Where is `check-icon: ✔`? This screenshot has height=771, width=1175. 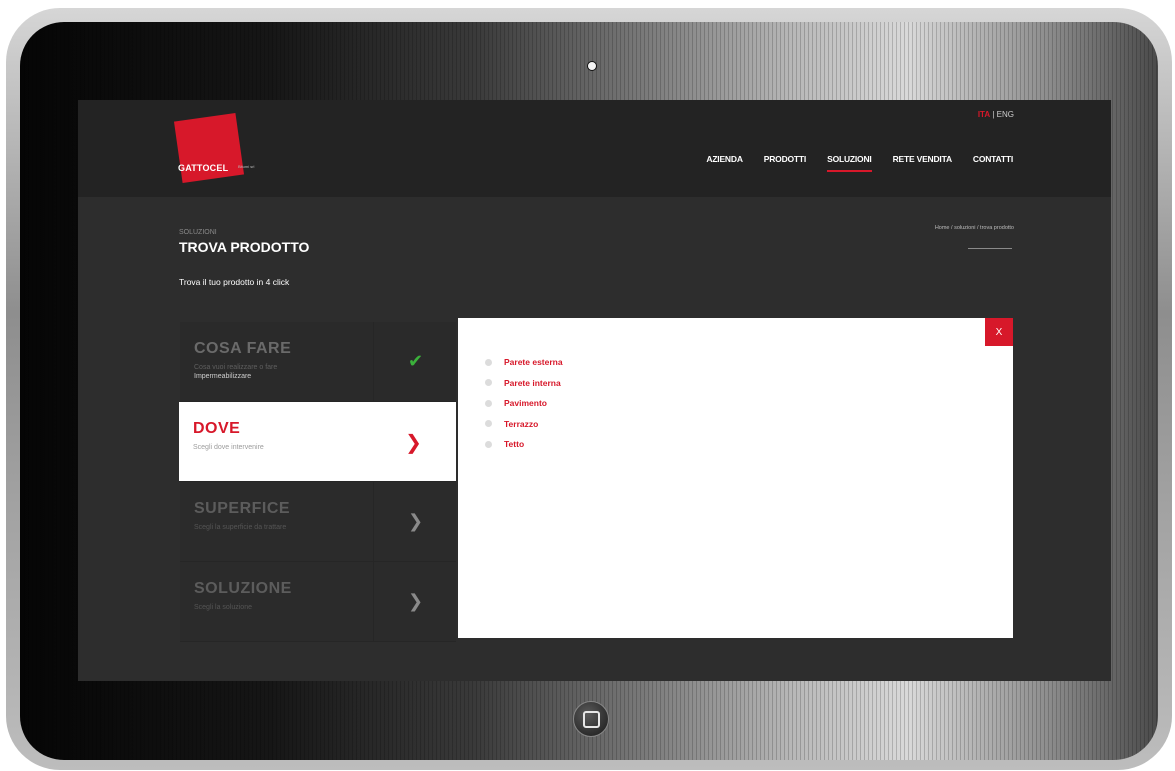
check-icon: ✔ is located at coordinates (415, 361).